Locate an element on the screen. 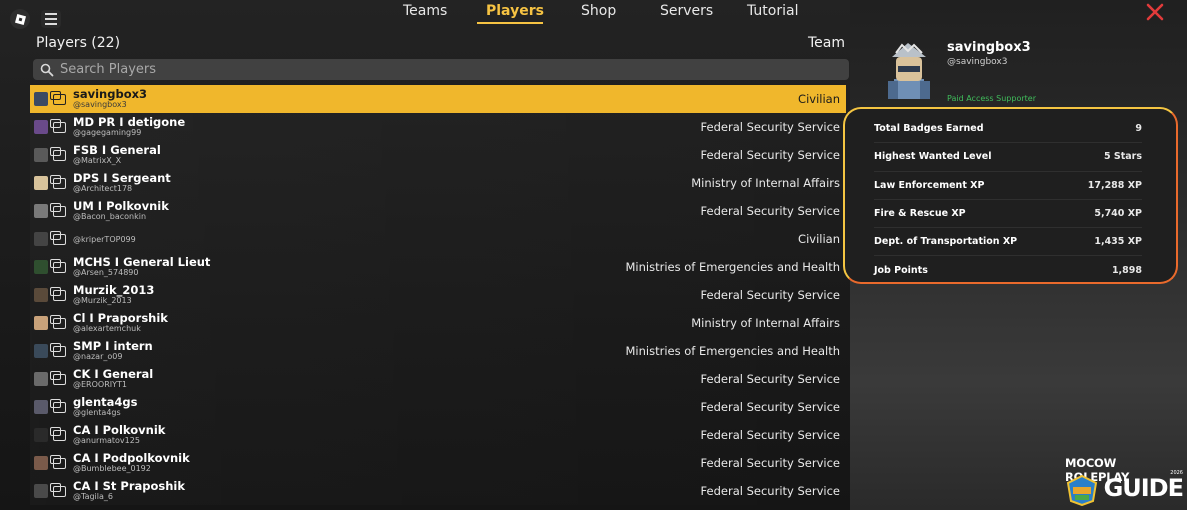  player-row: @kriperTOP099 Civilian is located at coordinates (438, 239).